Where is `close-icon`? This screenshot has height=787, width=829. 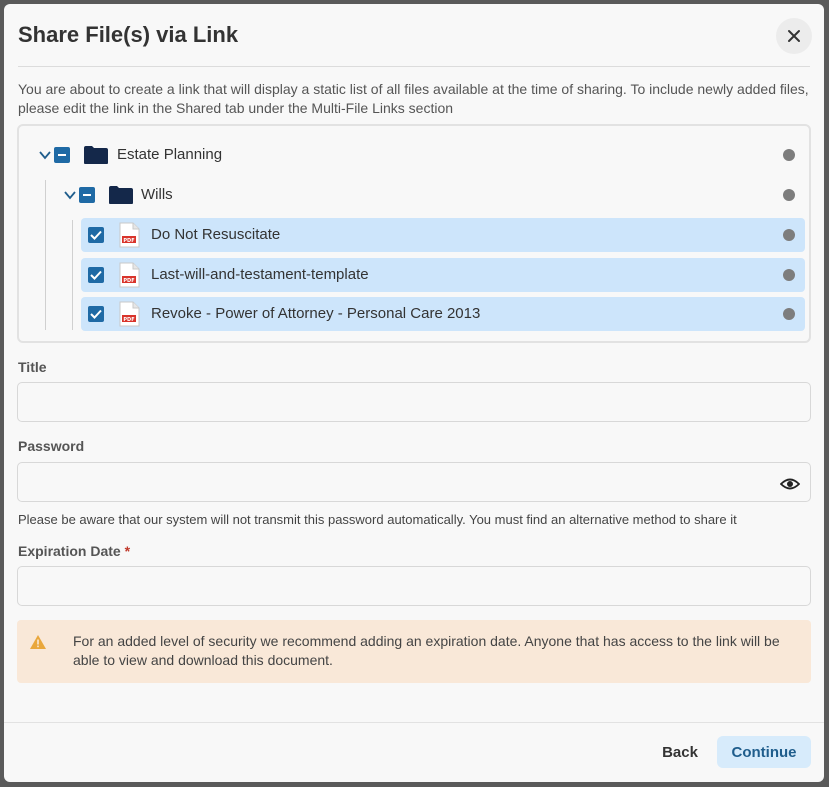 close-icon is located at coordinates (794, 36).